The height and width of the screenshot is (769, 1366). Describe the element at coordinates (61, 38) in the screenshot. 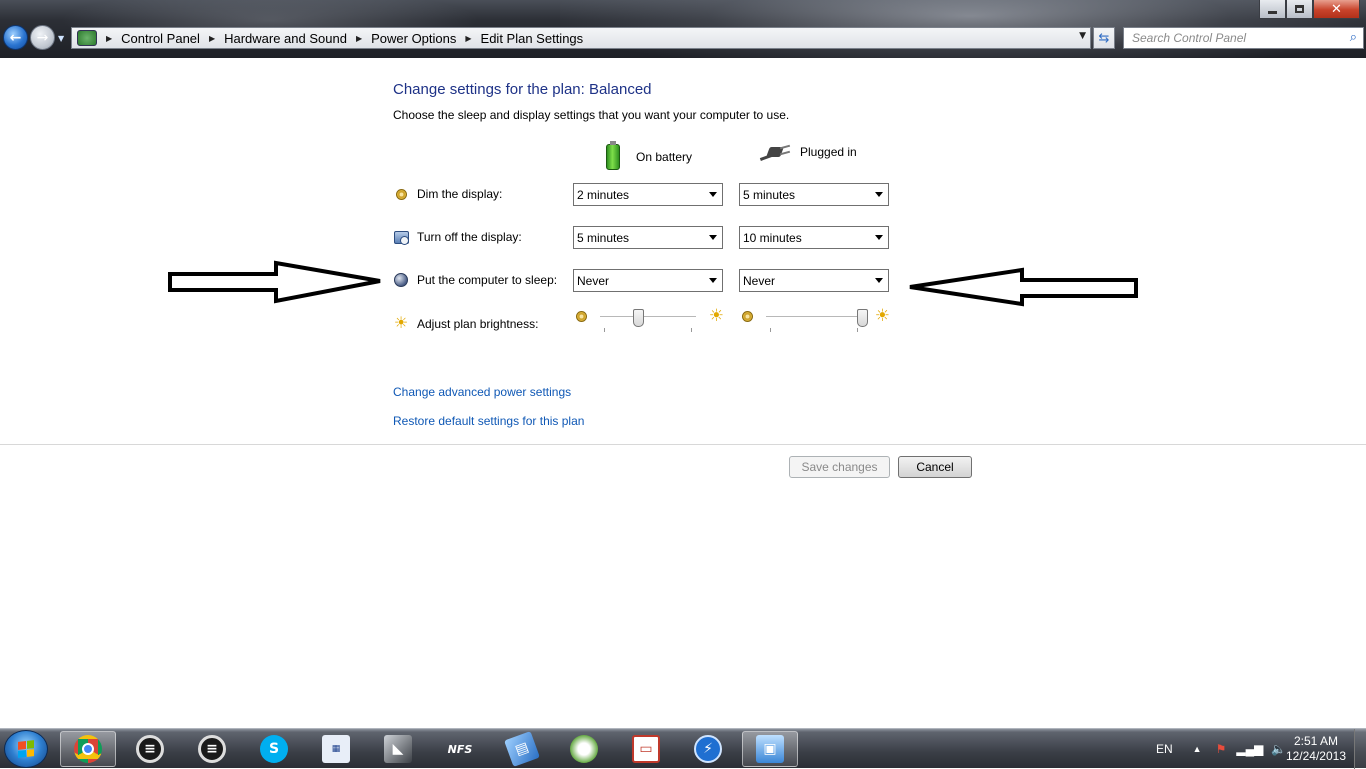

I see `recent-pages-dropdown: ▼` at that location.